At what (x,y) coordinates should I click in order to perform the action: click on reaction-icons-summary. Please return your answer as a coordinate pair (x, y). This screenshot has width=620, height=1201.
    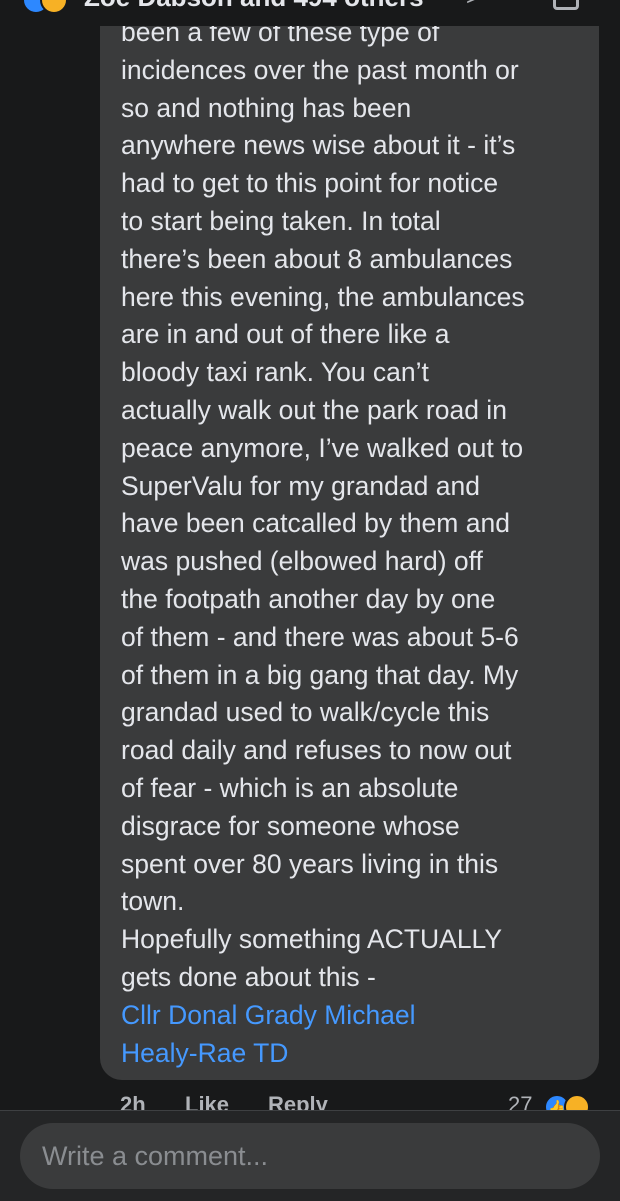
    Looking at the image, I should click on (52, 7).